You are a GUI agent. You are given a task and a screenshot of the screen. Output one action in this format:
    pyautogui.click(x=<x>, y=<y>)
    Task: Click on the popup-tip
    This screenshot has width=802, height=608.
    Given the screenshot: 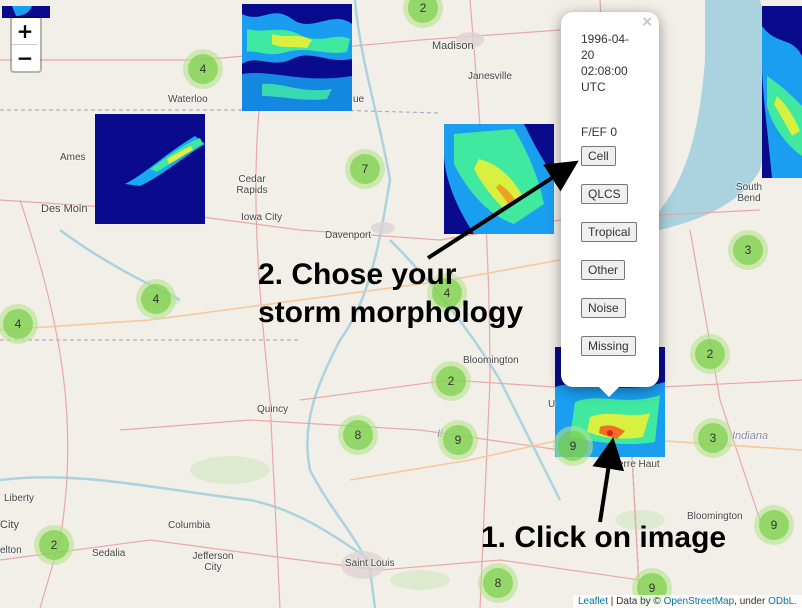 What is the action you would take?
    pyautogui.click(x=609, y=392)
    